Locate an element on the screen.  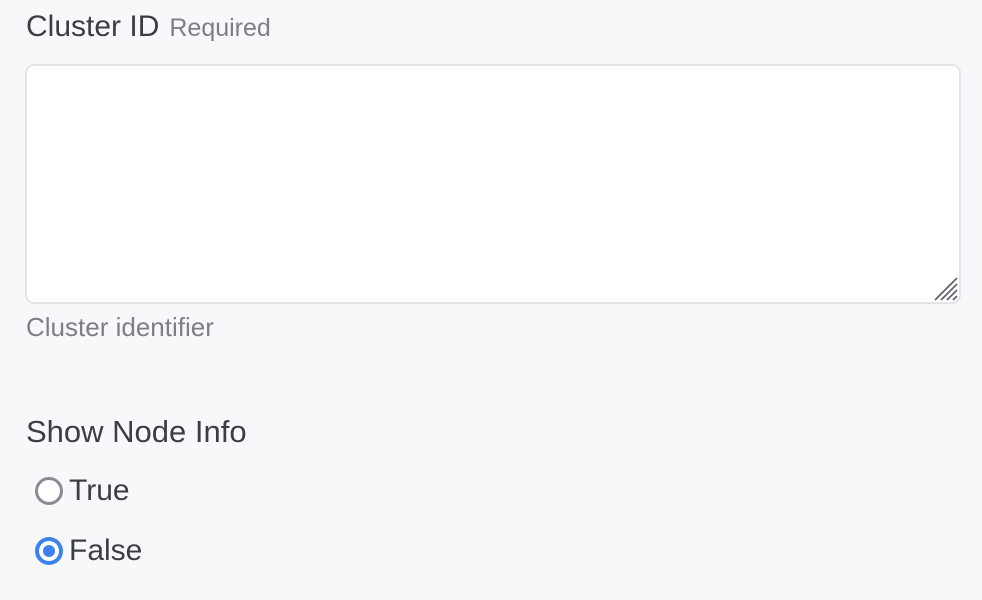
radio-option-false: False is located at coordinates (88, 551).